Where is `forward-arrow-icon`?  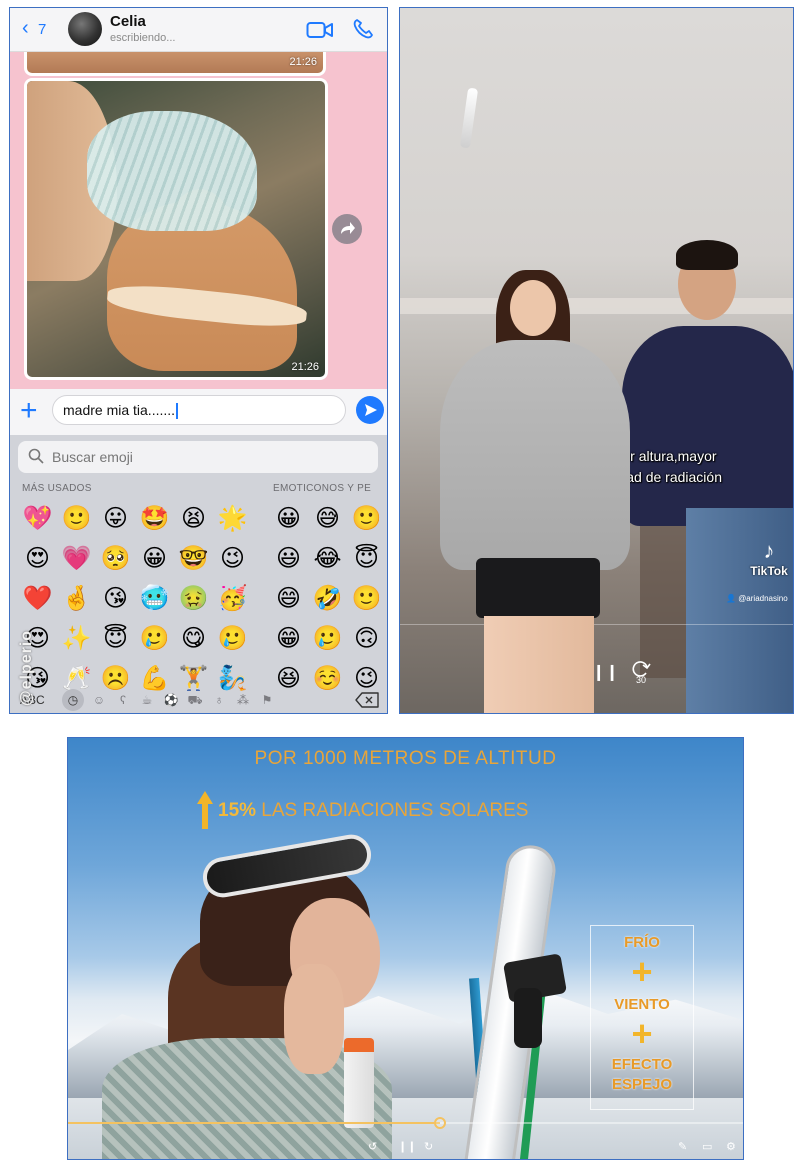
forward-arrow-icon is located at coordinates (348, 228).